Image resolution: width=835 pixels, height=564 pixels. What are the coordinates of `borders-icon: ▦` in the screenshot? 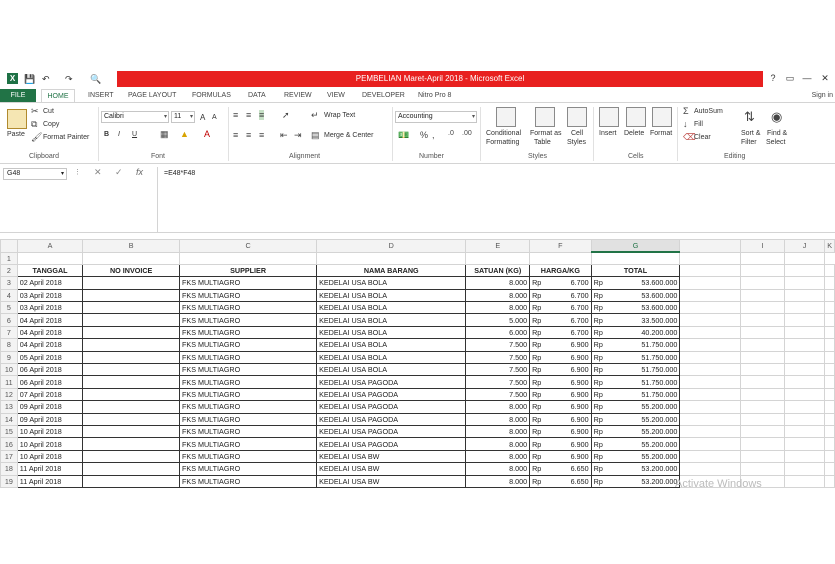 It's located at (164, 134).